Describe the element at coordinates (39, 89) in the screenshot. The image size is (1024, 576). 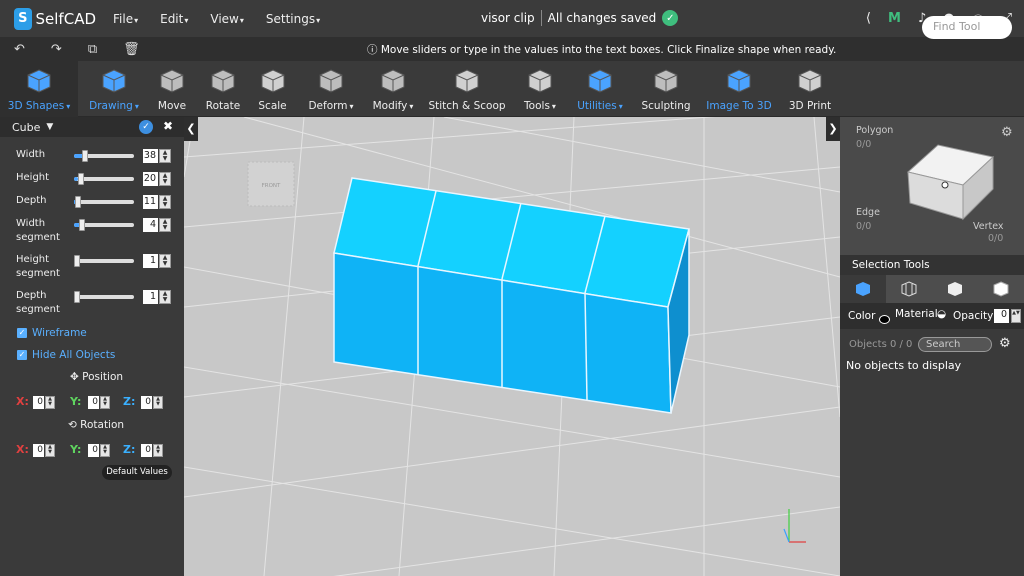
I see `tool-3d-shapes: 3D Shapes` at that location.